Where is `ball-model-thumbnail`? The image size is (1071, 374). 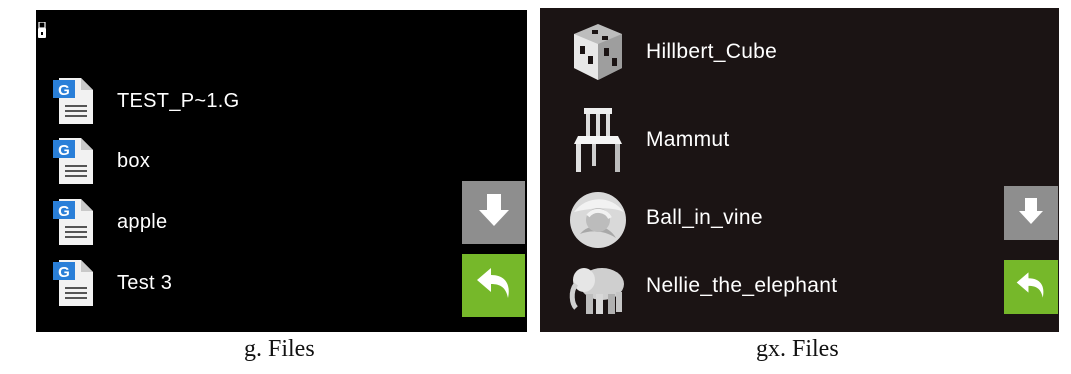
ball-model-thumbnail is located at coordinates (598, 218).